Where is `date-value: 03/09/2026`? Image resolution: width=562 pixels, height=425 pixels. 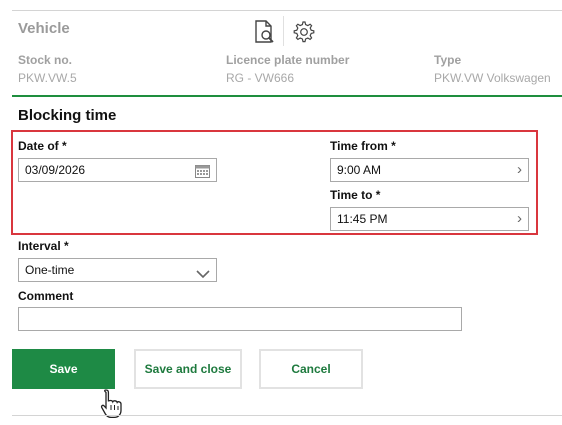 date-value: 03/09/2026 is located at coordinates (55, 170).